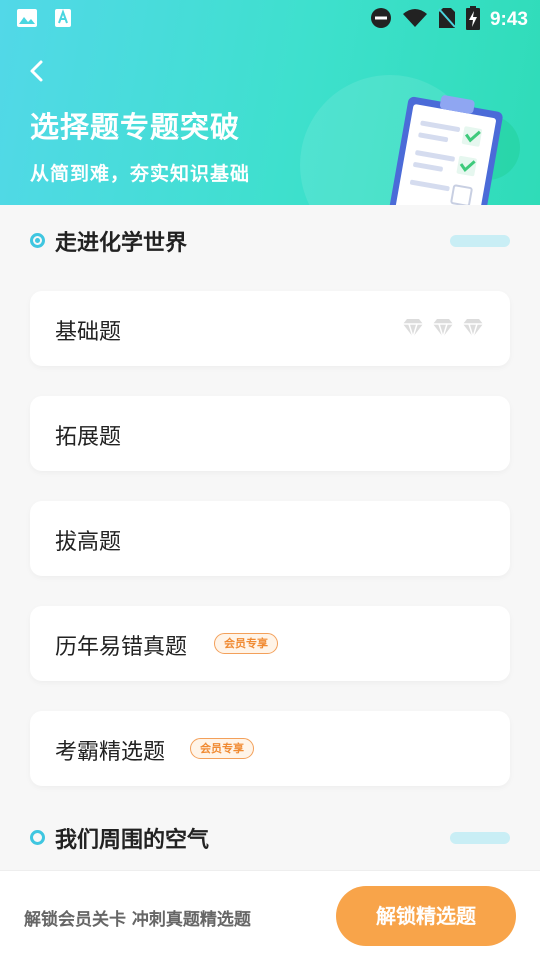  What do you see at coordinates (27, 20) in the screenshot?
I see `image-icon` at bounding box center [27, 20].